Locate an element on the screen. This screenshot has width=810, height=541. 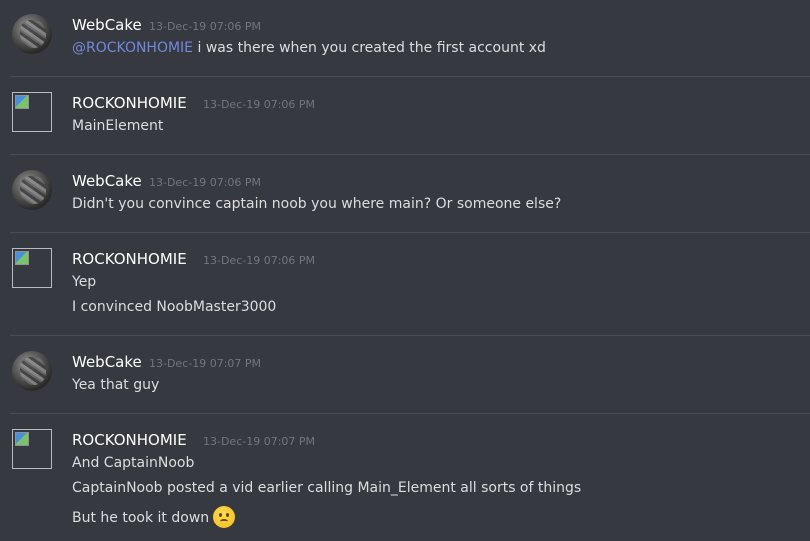
message-line: But he took it down is located at coordinates (141, 518).